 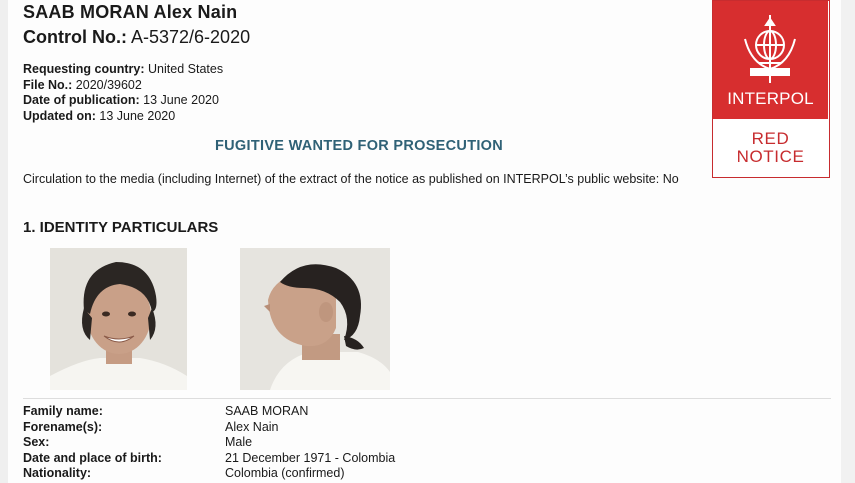 What do you see at coordinates (81, 100) in the screenshot?
I see `publication-date-label: Date of publication:` at bounding box center [81, 100].